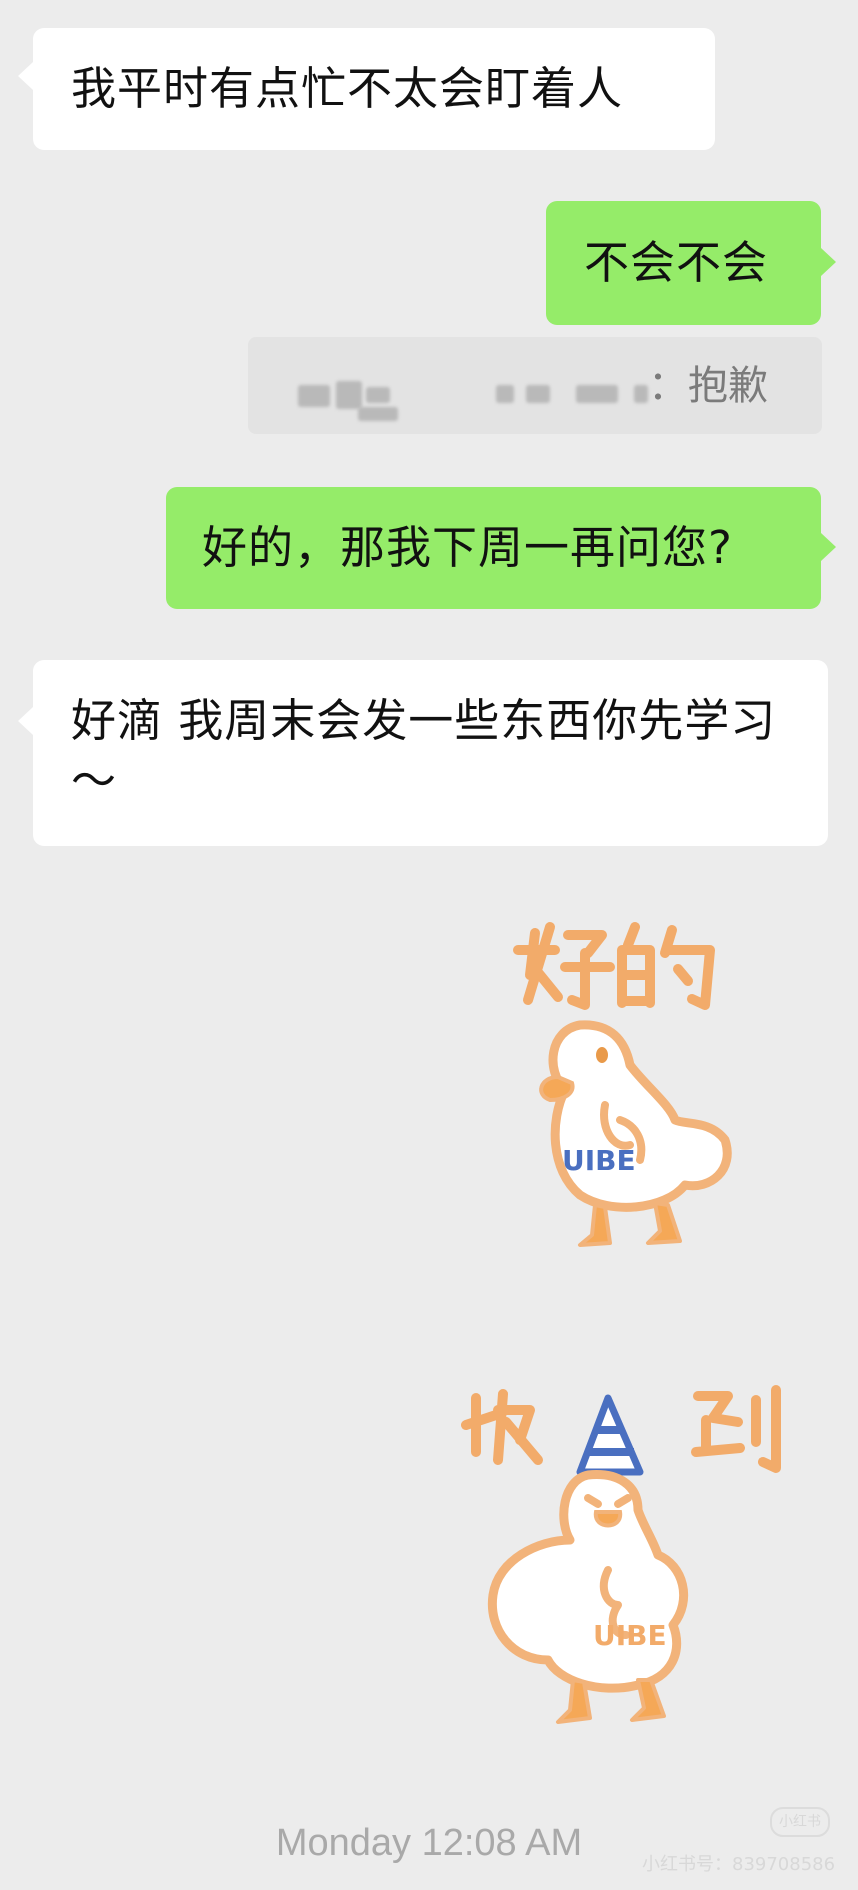 The image size is (858, 1890). I want to click on quoted-message: ：抱歉, so click(535, 385).